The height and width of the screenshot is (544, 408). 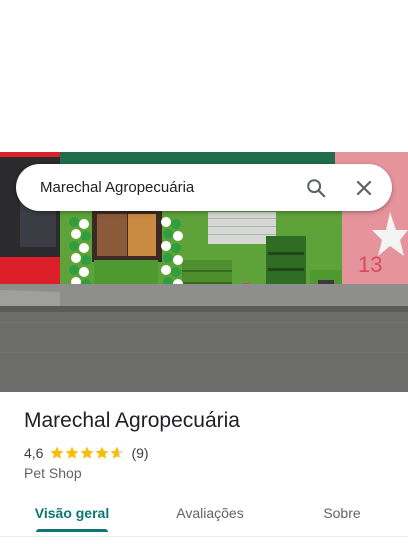 What do you see at coordinates (53, 473) in the screenshot?
I see `place-category: Pet Shop` at bounding box center [53, 473].